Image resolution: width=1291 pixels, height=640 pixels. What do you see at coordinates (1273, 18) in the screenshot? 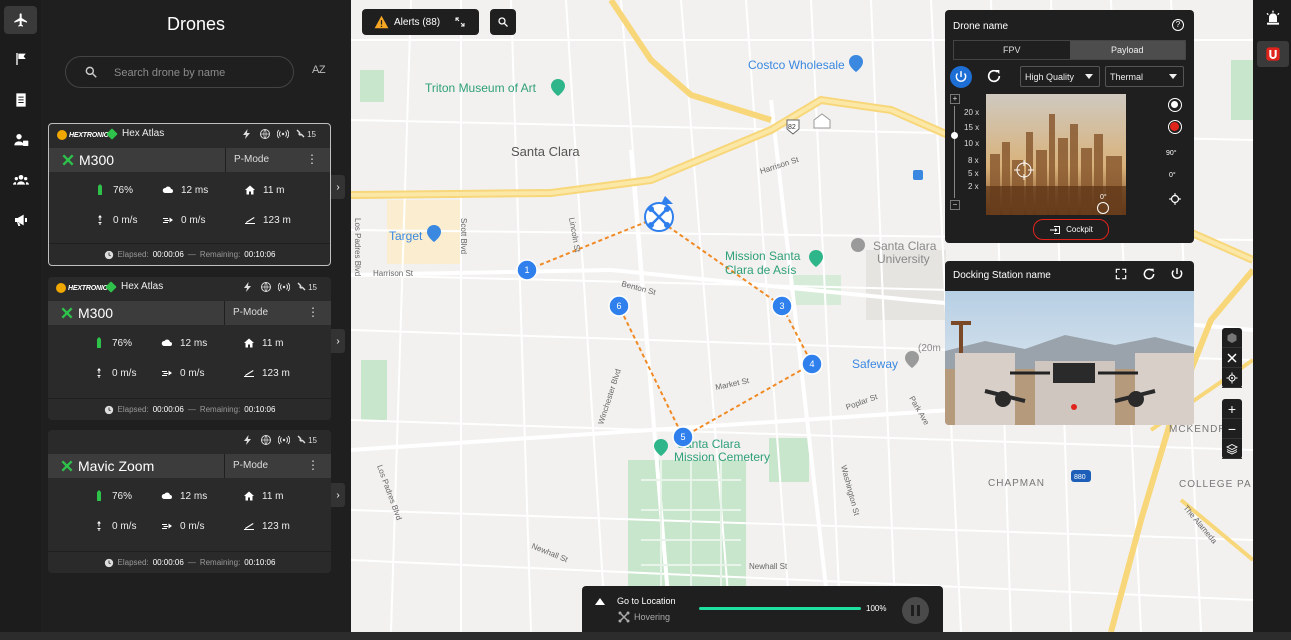
I see `alarm-siren-icon` at bounding box center [1273, 18].